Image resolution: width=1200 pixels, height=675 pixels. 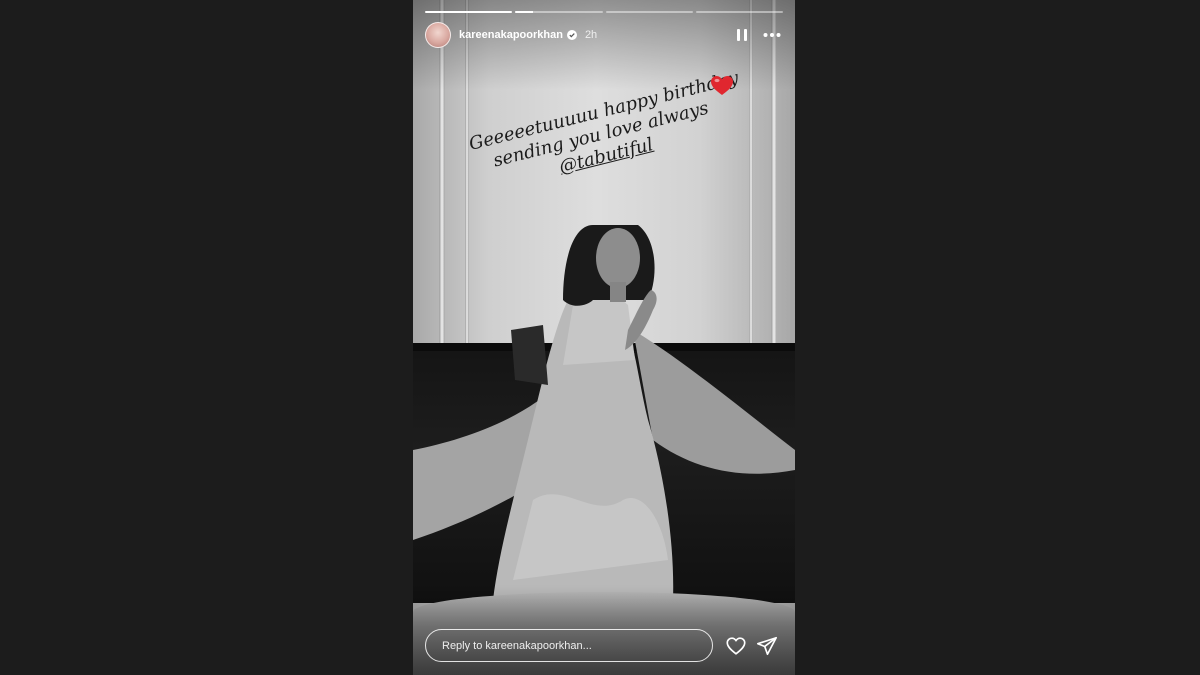 I want to click on send-icon, so click(x=767, y=646).